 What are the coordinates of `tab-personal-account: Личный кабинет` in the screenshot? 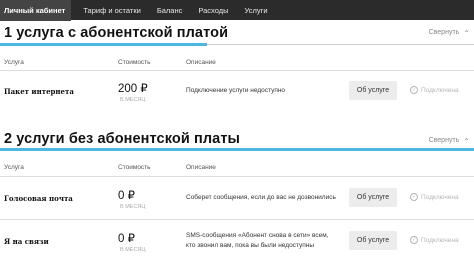 It's located at (36, 10).